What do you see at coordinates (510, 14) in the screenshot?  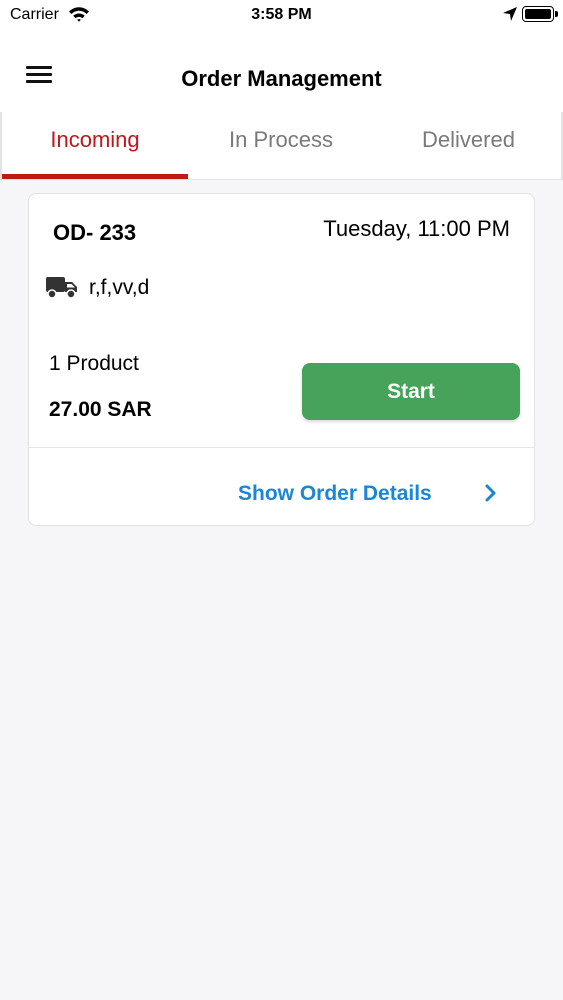 I see `location-arrow-icon` at bounding box center [510, 14].